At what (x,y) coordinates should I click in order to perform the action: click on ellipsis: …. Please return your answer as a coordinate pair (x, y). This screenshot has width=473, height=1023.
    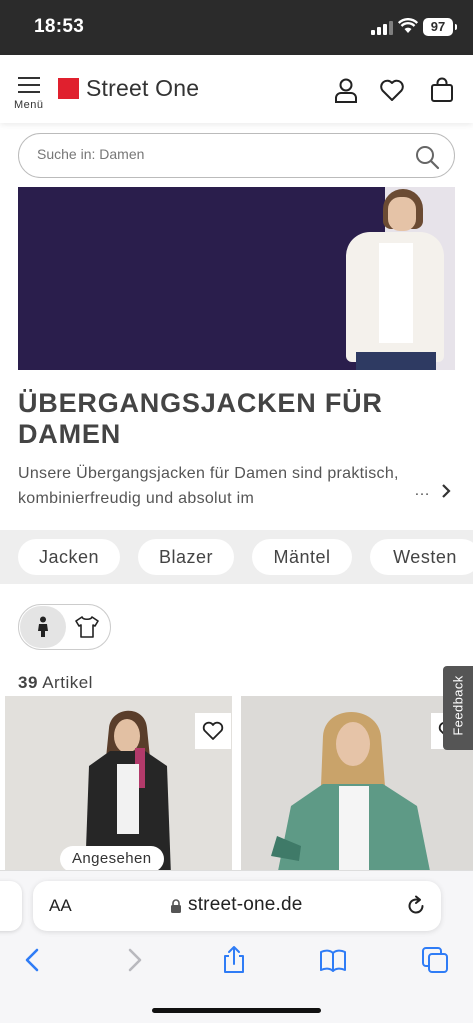
    Looking at the image, I should click on (422, 490).